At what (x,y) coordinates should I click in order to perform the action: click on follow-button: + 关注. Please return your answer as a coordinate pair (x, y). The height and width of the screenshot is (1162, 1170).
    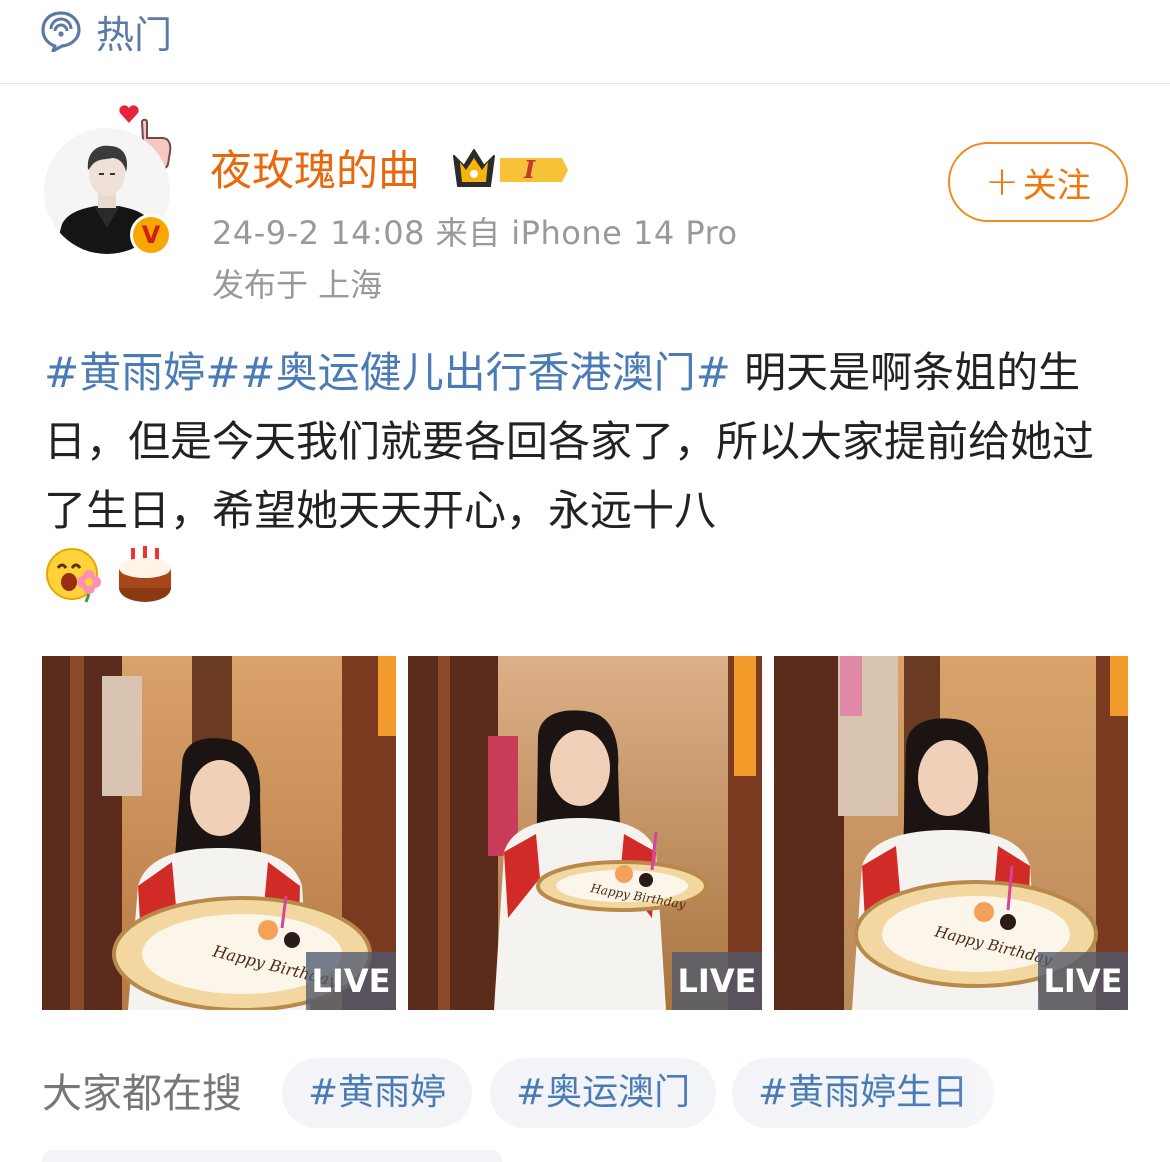
    Looking at the image, I should click on (1038, 182).